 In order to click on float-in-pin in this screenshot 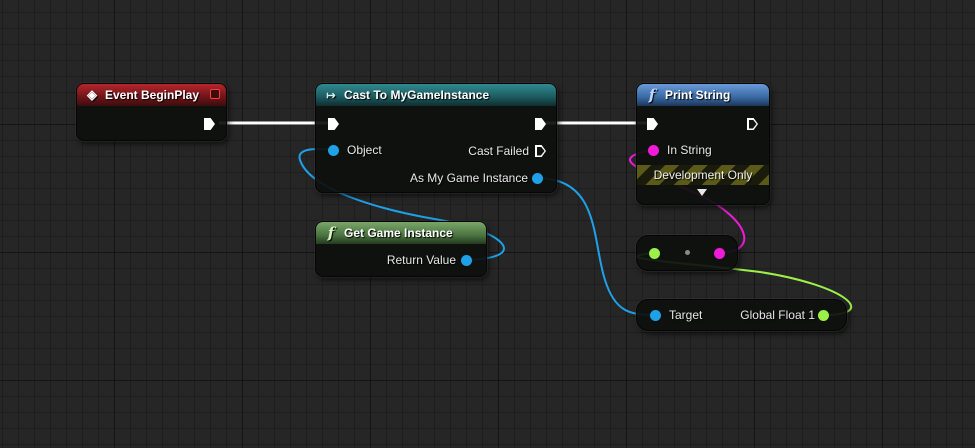, I will do `click(654, 253)`.